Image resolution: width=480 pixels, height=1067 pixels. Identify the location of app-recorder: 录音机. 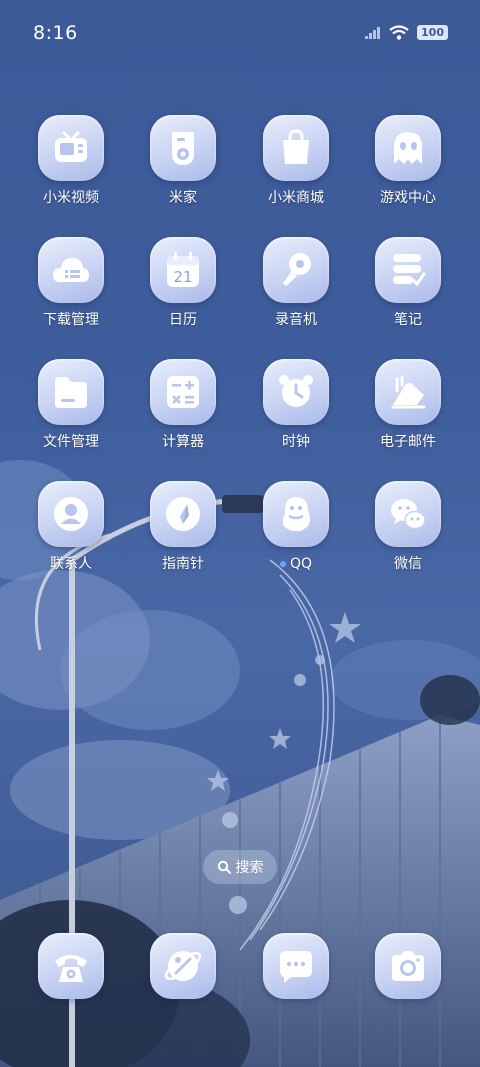
(296, 283).